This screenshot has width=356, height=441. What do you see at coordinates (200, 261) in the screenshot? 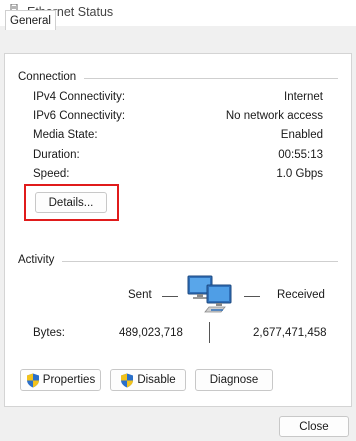
I see `activity-divider` at bounding box center [200, 261].